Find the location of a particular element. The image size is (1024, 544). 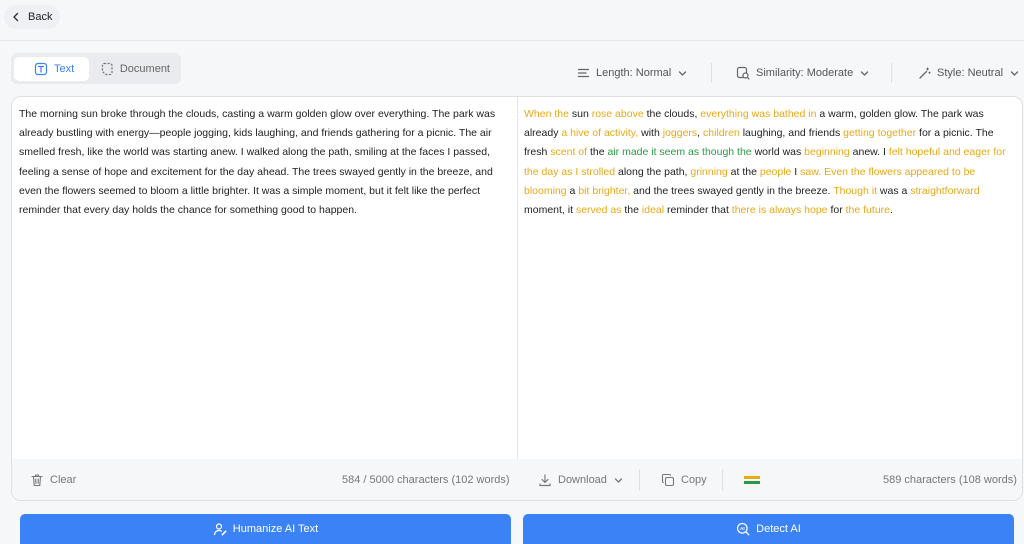

top-bar: Back is located at coordinates (512, 20).